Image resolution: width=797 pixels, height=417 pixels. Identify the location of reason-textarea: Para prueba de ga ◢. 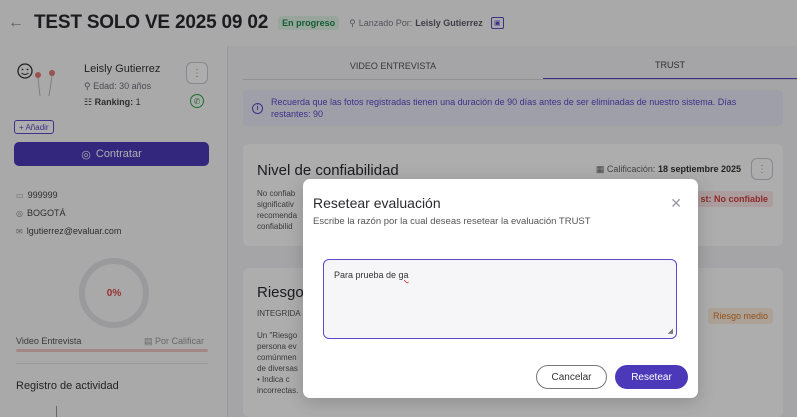
(500, 299).